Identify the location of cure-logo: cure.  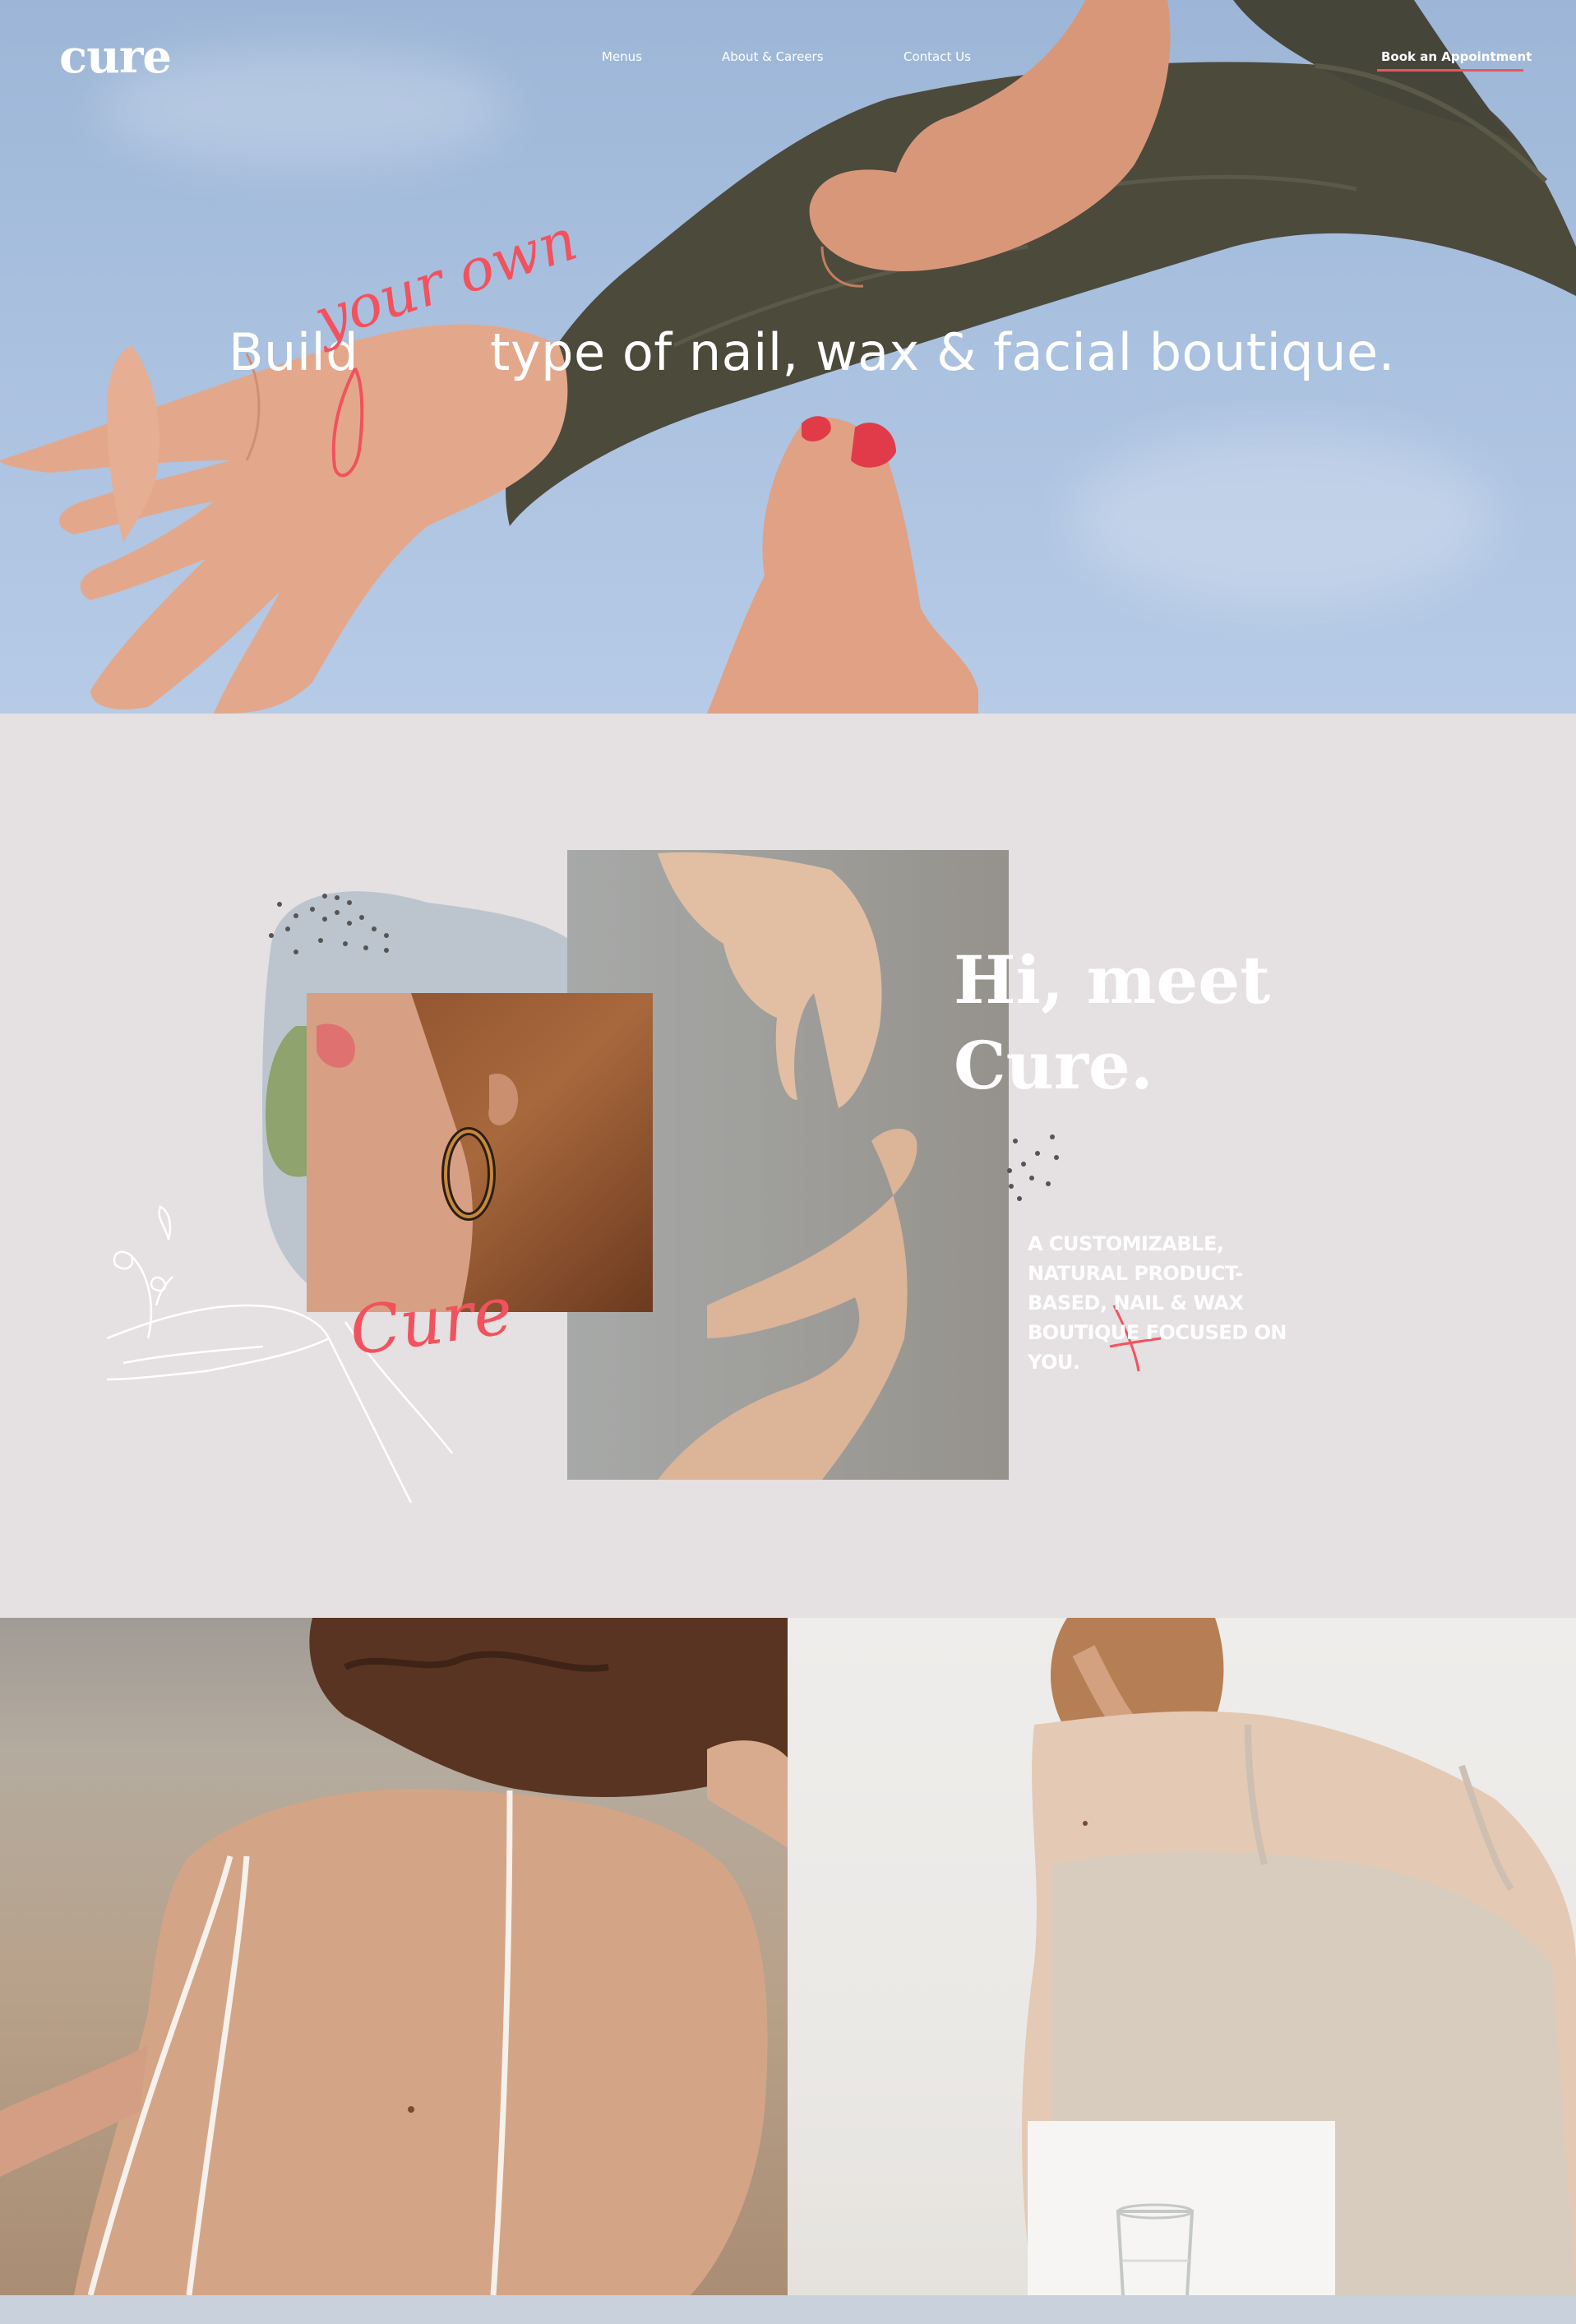
(116, 57).